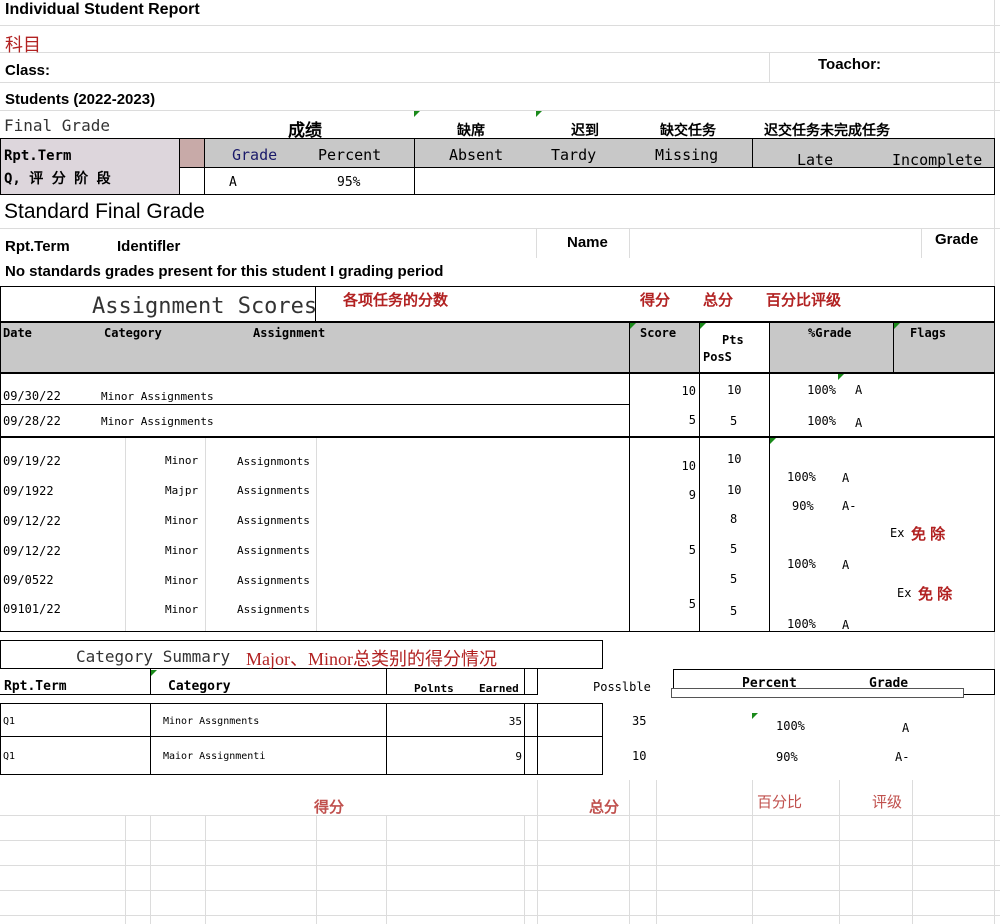 The height and width of the screenshot is (924, 1000). I want to click on col-grade: Grade, so click(255, 155).